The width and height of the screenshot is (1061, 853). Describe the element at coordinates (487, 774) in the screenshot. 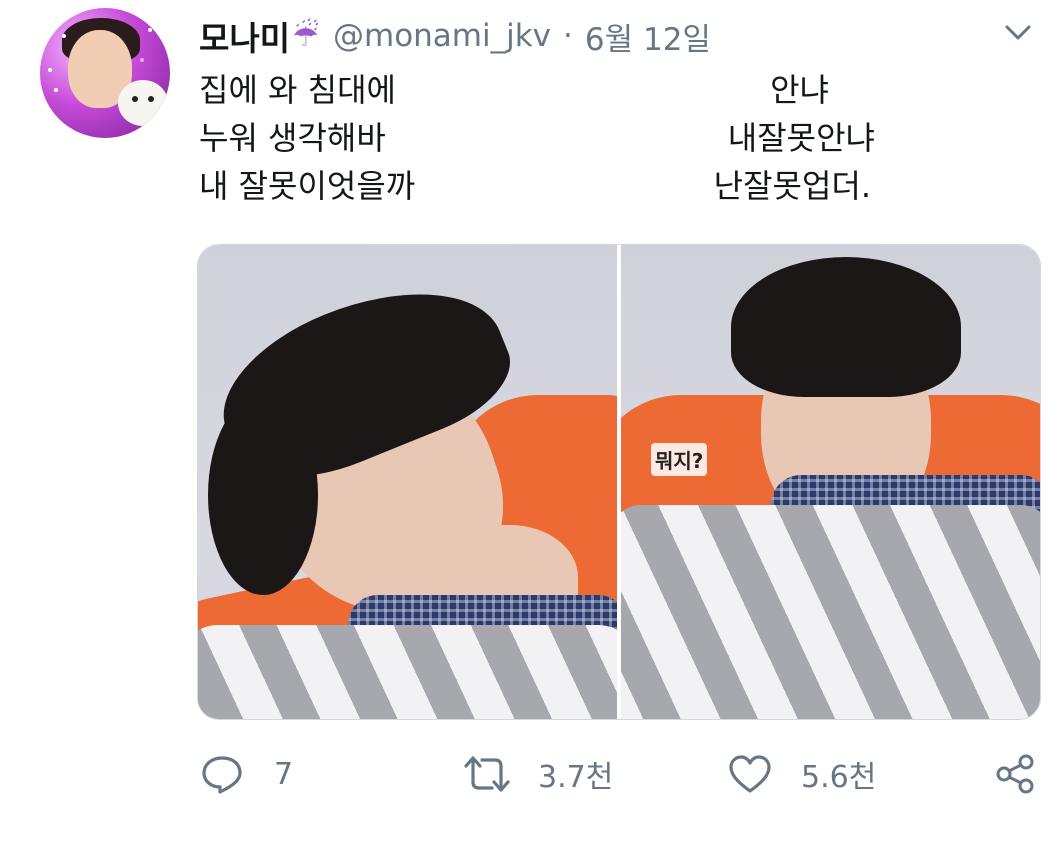

I see `retweet-icon` at that location.